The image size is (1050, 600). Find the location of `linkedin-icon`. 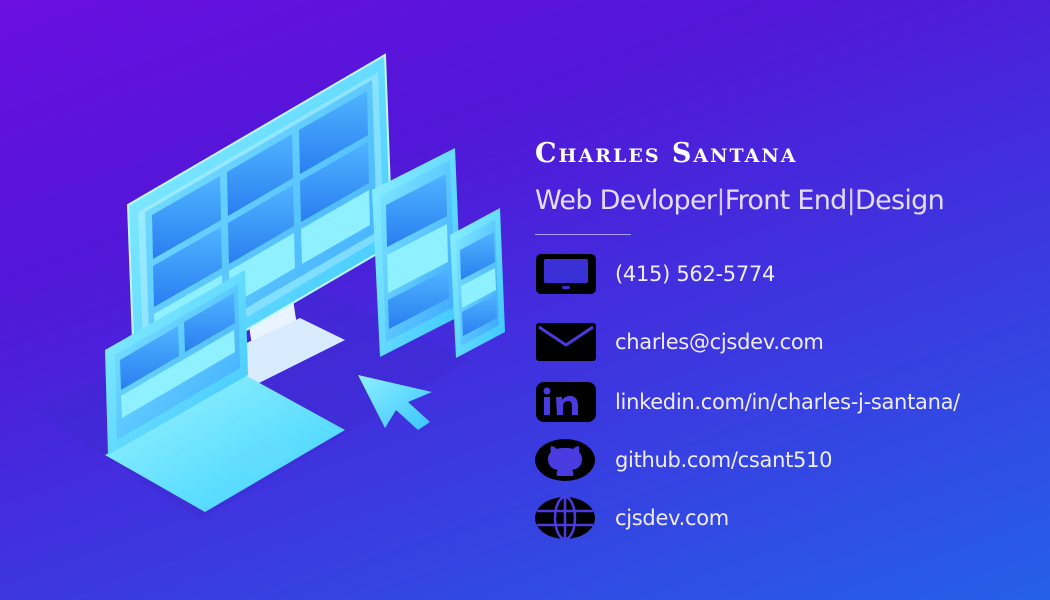

linkedin-icon is located at coordinates (566, 402).